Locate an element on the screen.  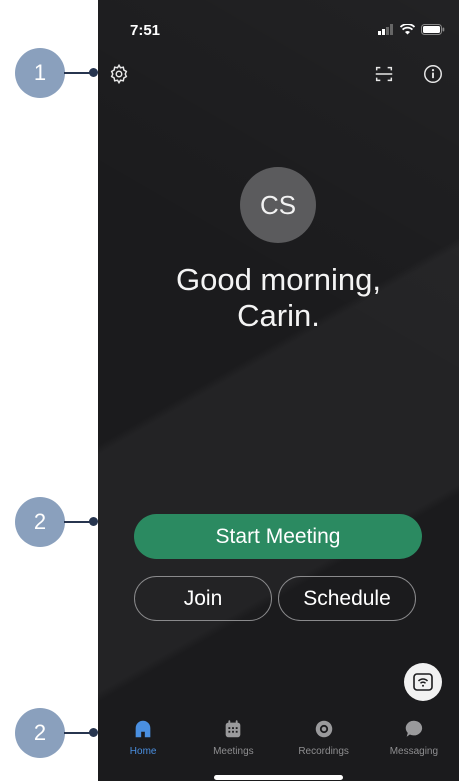
calendar-icon is located at coordinates (233, 729).